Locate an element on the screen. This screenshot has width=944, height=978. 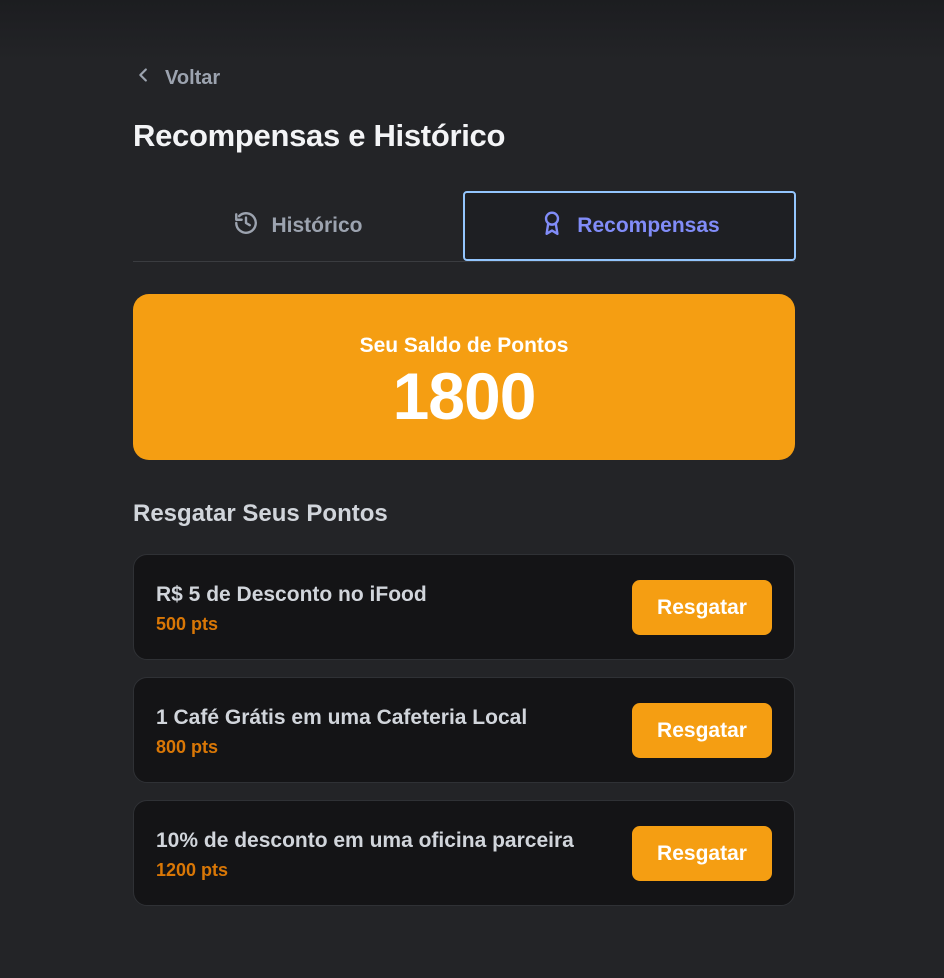
balance-label: Seu Saldo de Pontos is located at coordinates (464, 345).